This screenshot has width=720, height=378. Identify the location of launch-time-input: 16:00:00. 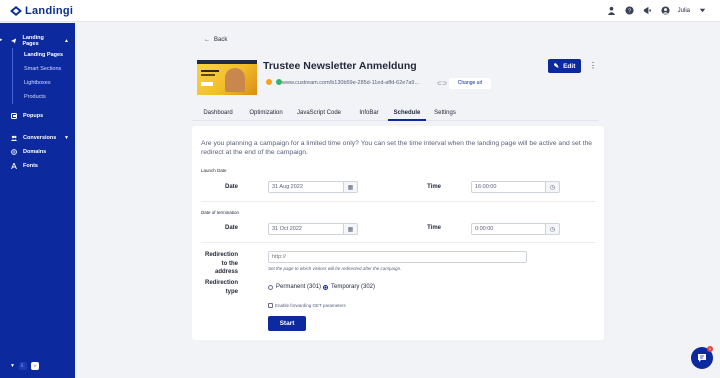
(508, 187).